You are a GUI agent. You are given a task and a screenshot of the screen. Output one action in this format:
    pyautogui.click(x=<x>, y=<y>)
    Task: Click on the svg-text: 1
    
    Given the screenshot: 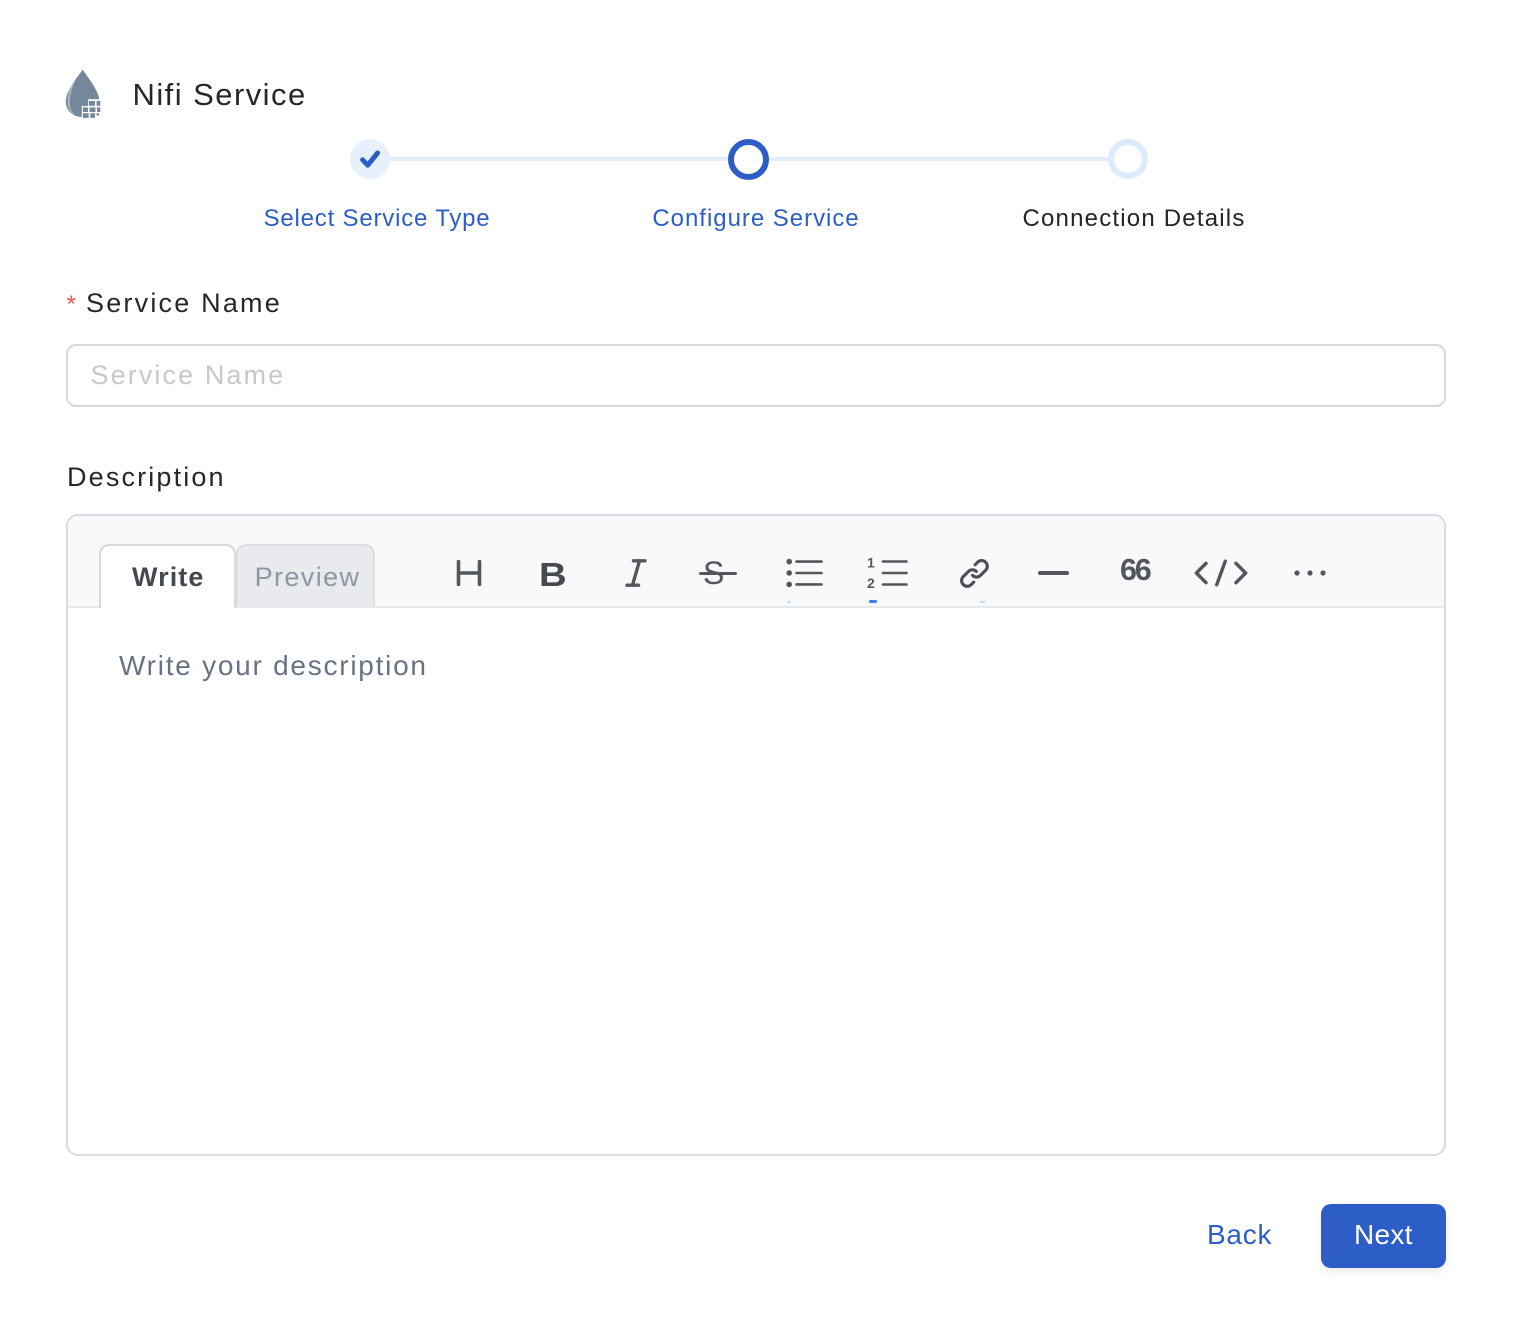 What is the action you would take?
    pyautogui.click(x=871, y=563)
    